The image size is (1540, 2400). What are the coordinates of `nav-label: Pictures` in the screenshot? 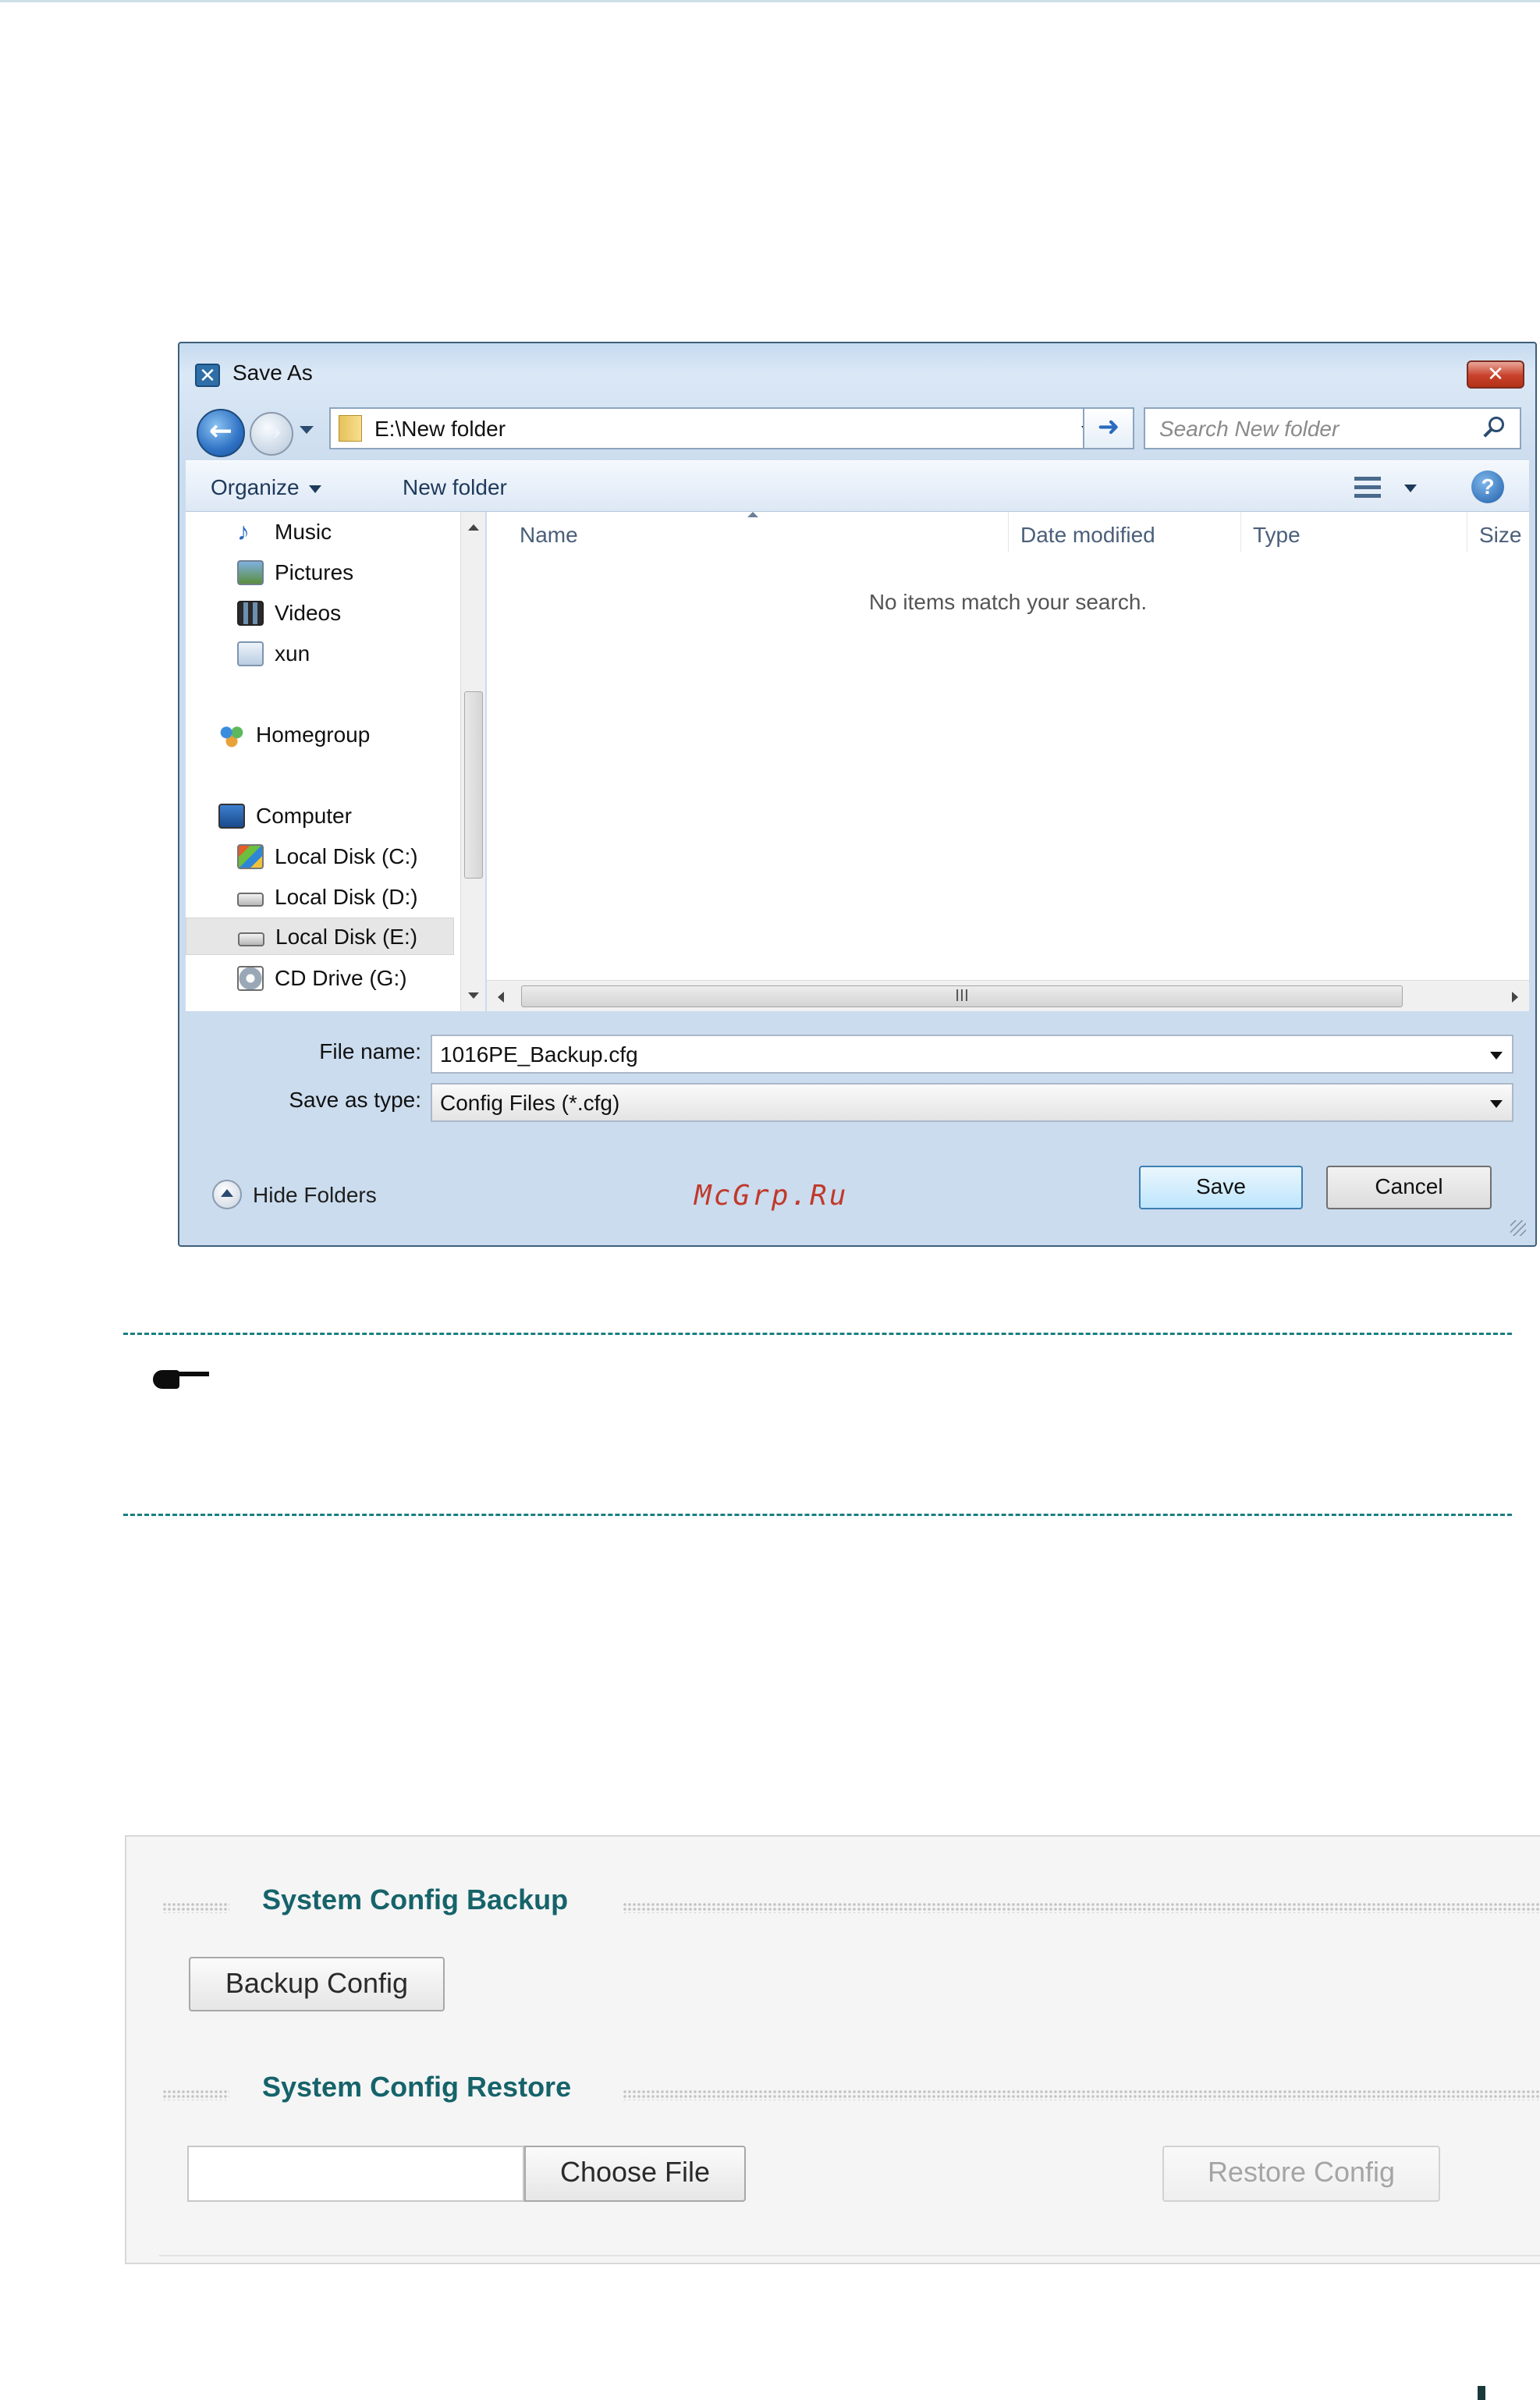 It's located at (314, 572).